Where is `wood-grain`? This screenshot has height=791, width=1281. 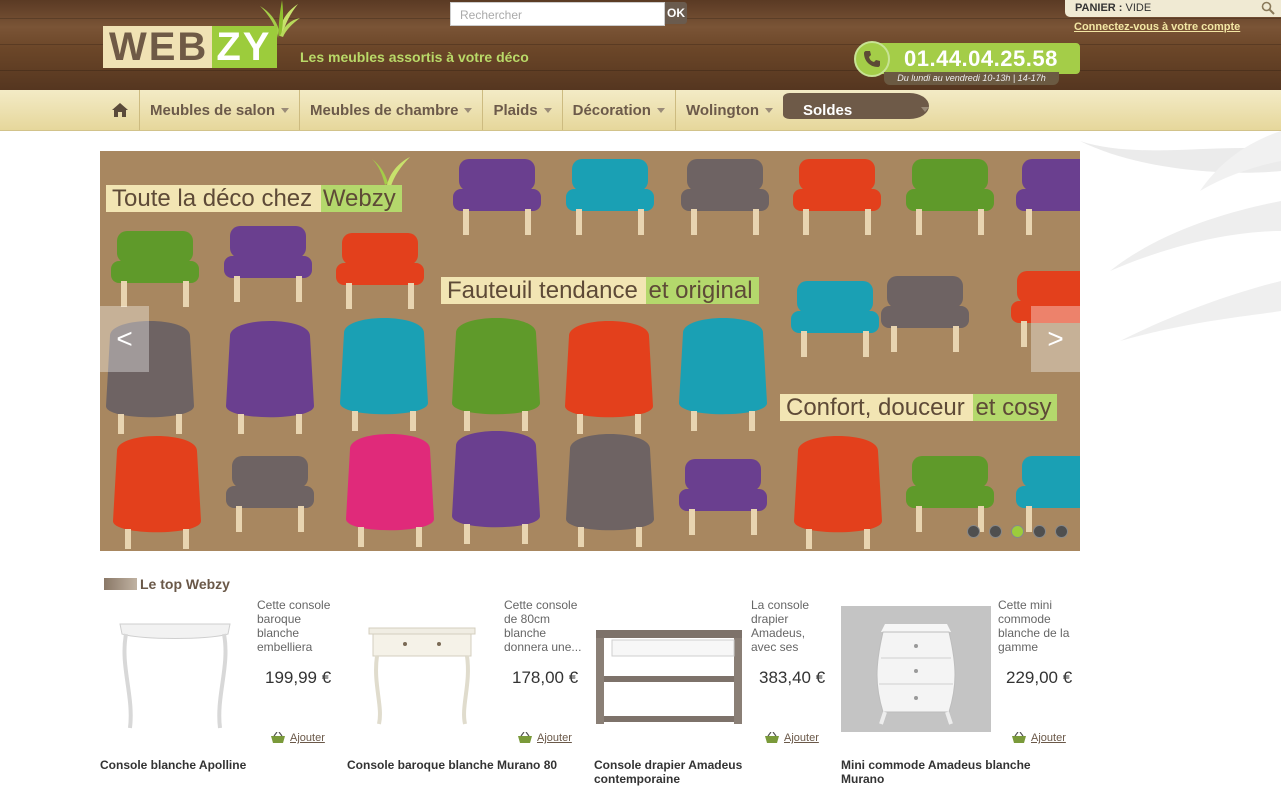 wood-grain is located at coordinates (640, 70).